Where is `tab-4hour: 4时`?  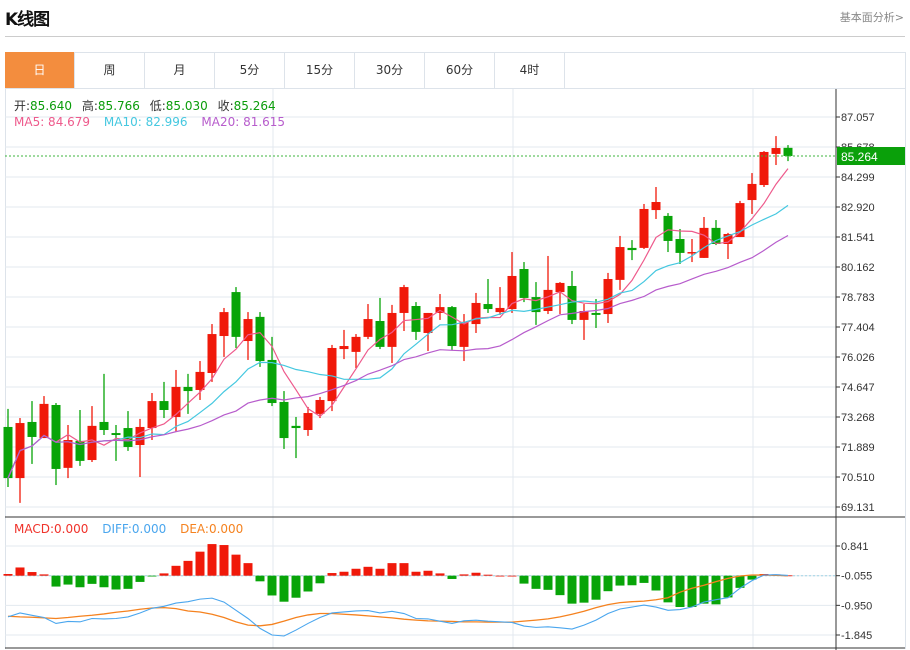
tab-4hour: 4时 is located at coordinates (530, 70).